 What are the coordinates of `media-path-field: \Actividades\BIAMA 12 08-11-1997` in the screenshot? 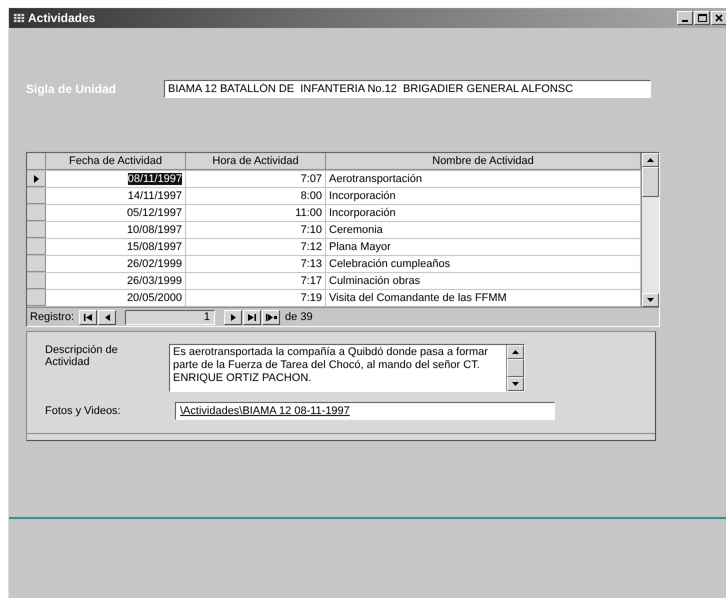 It's located at (365, 411).